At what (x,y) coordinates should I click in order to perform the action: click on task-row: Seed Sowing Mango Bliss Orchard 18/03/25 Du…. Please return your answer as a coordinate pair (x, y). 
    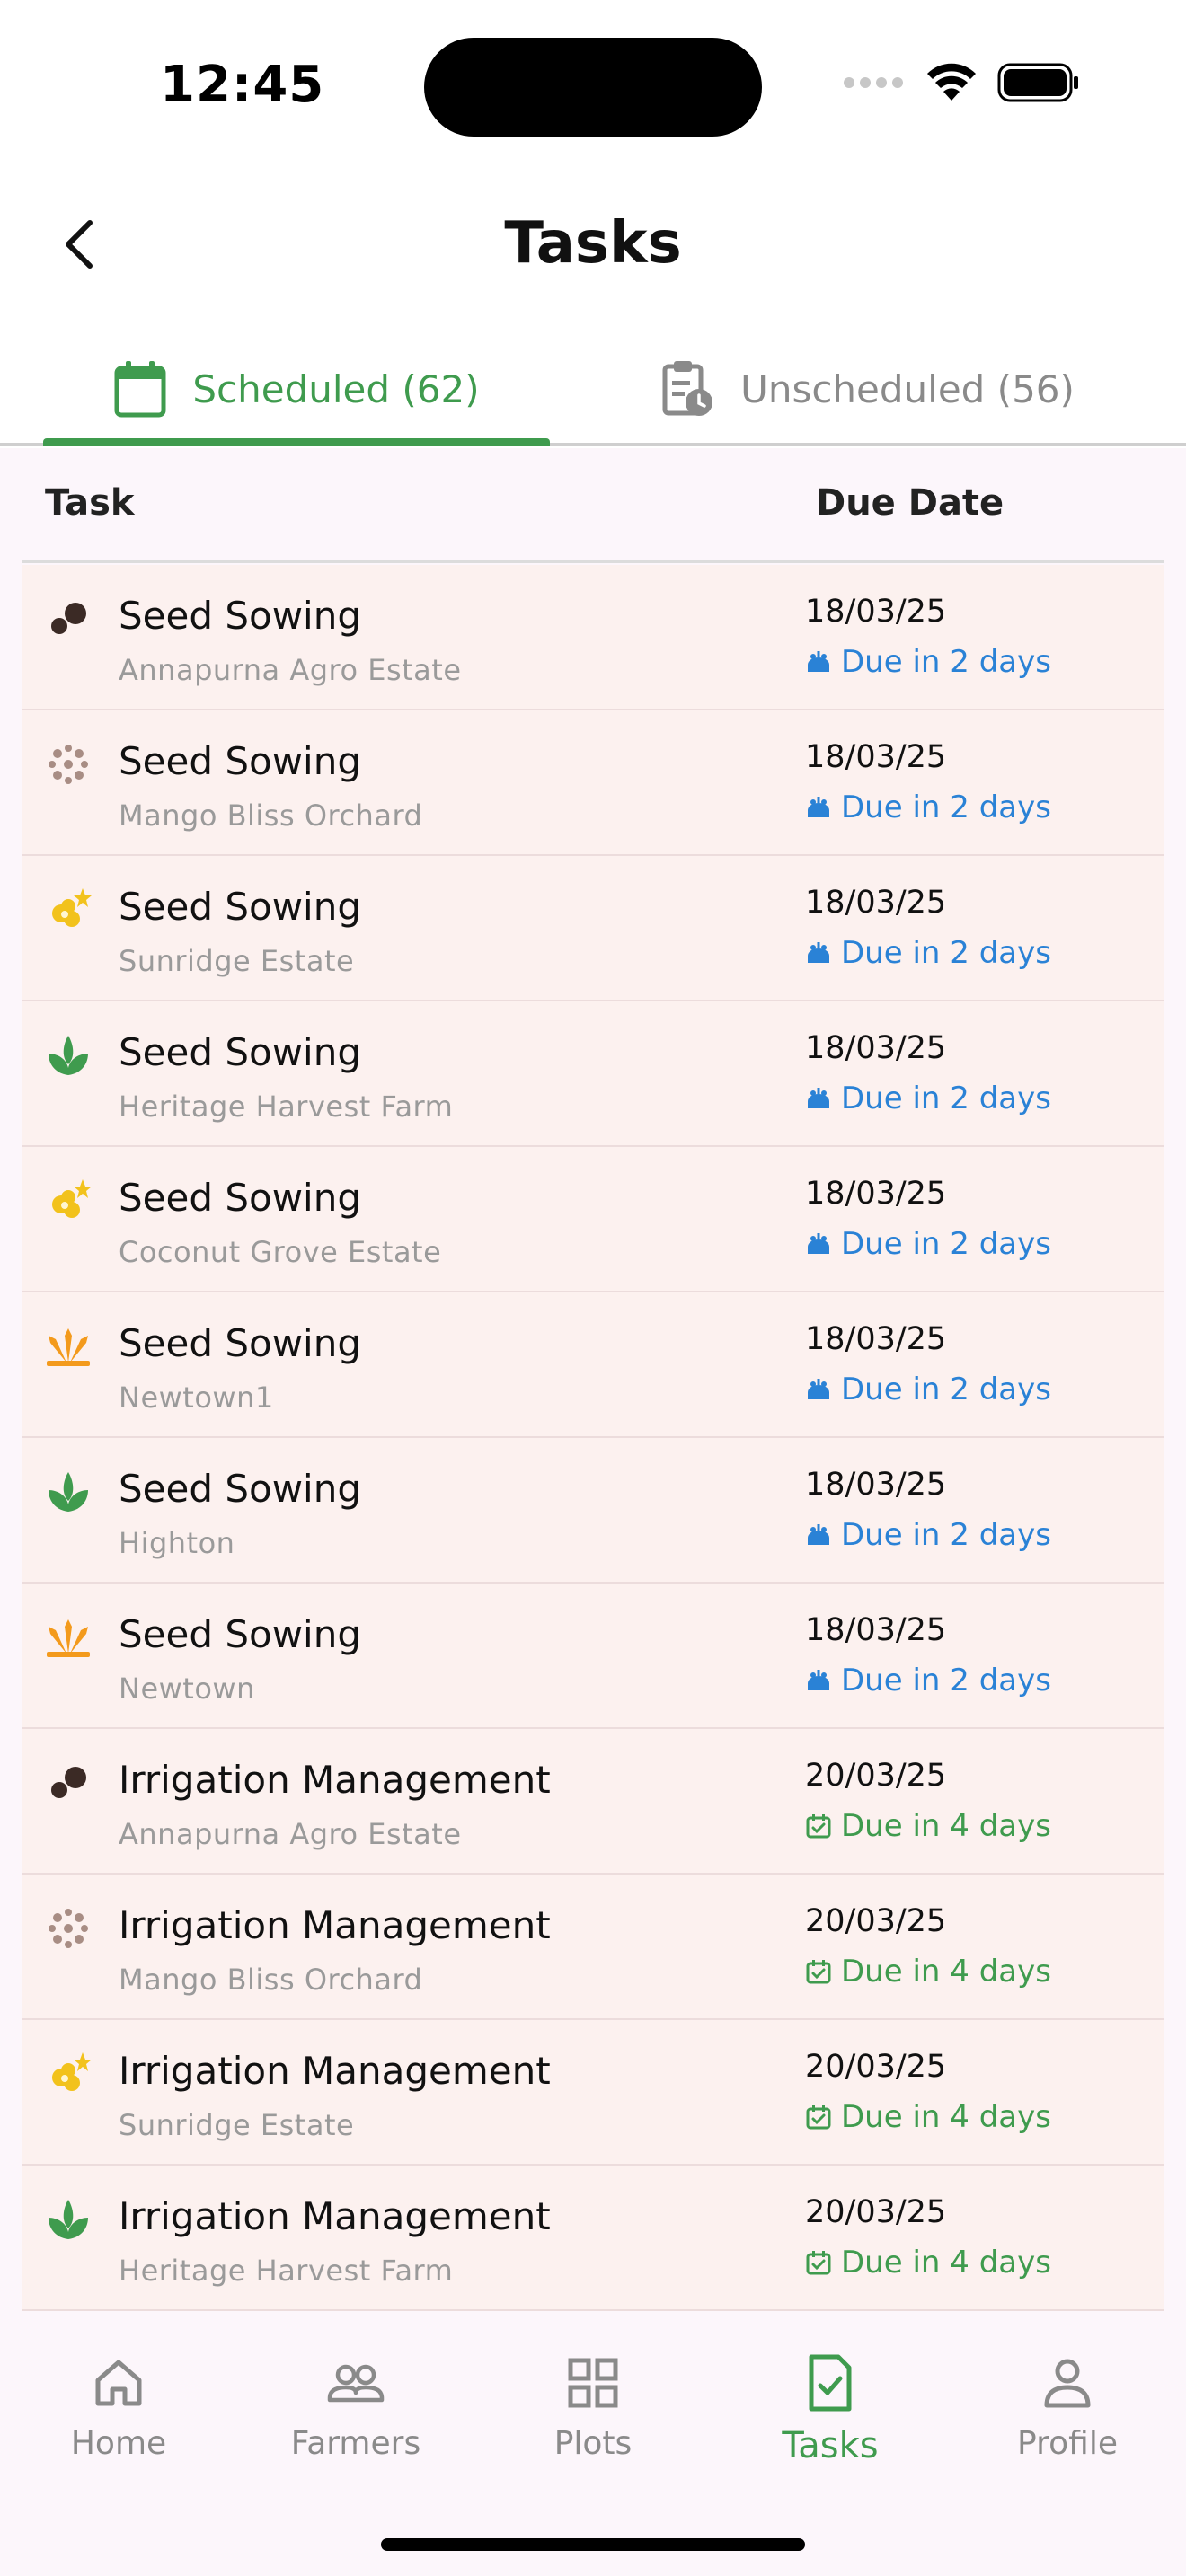
    Looking at the image, I should click on (593, 783).